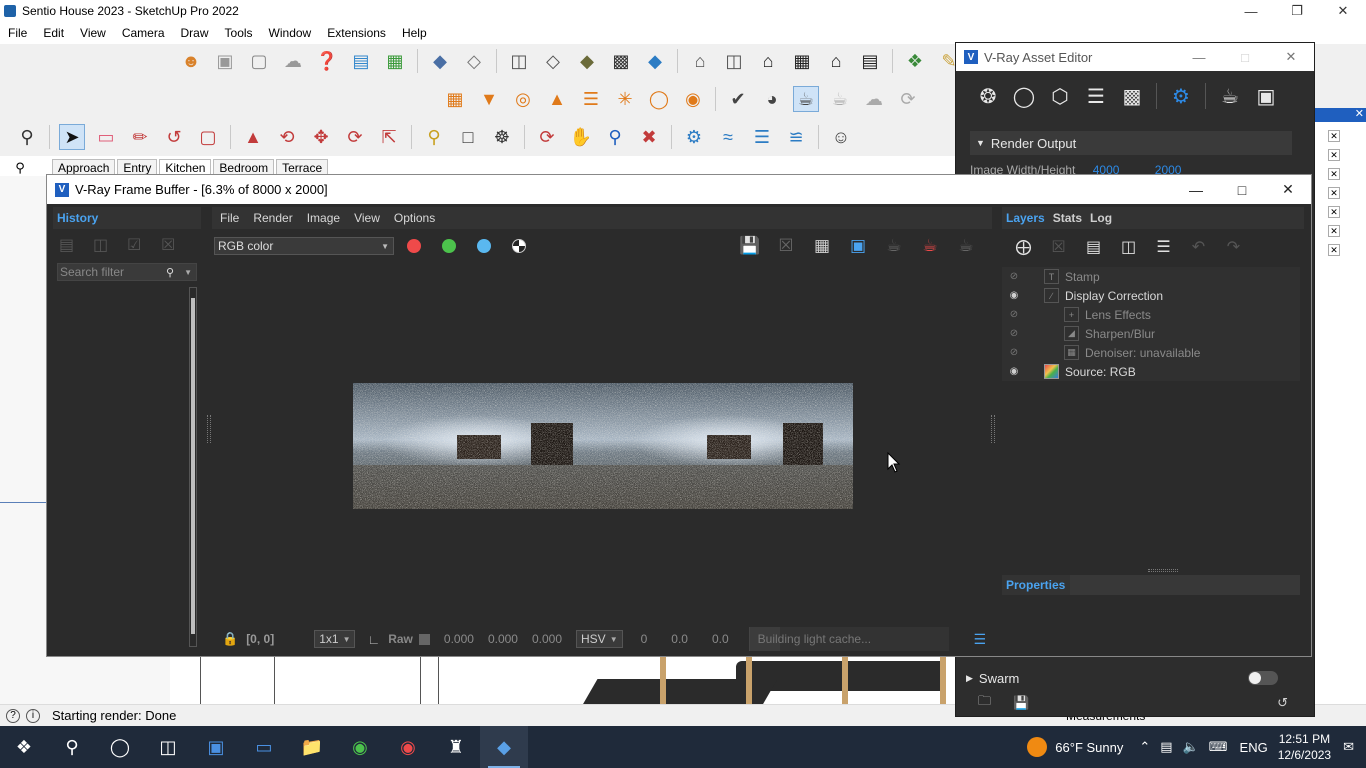  What do you see at coordinates (229, 218) in the screenshot?
I see `vfb-menu-file: File` at bounding box center [229, 218].